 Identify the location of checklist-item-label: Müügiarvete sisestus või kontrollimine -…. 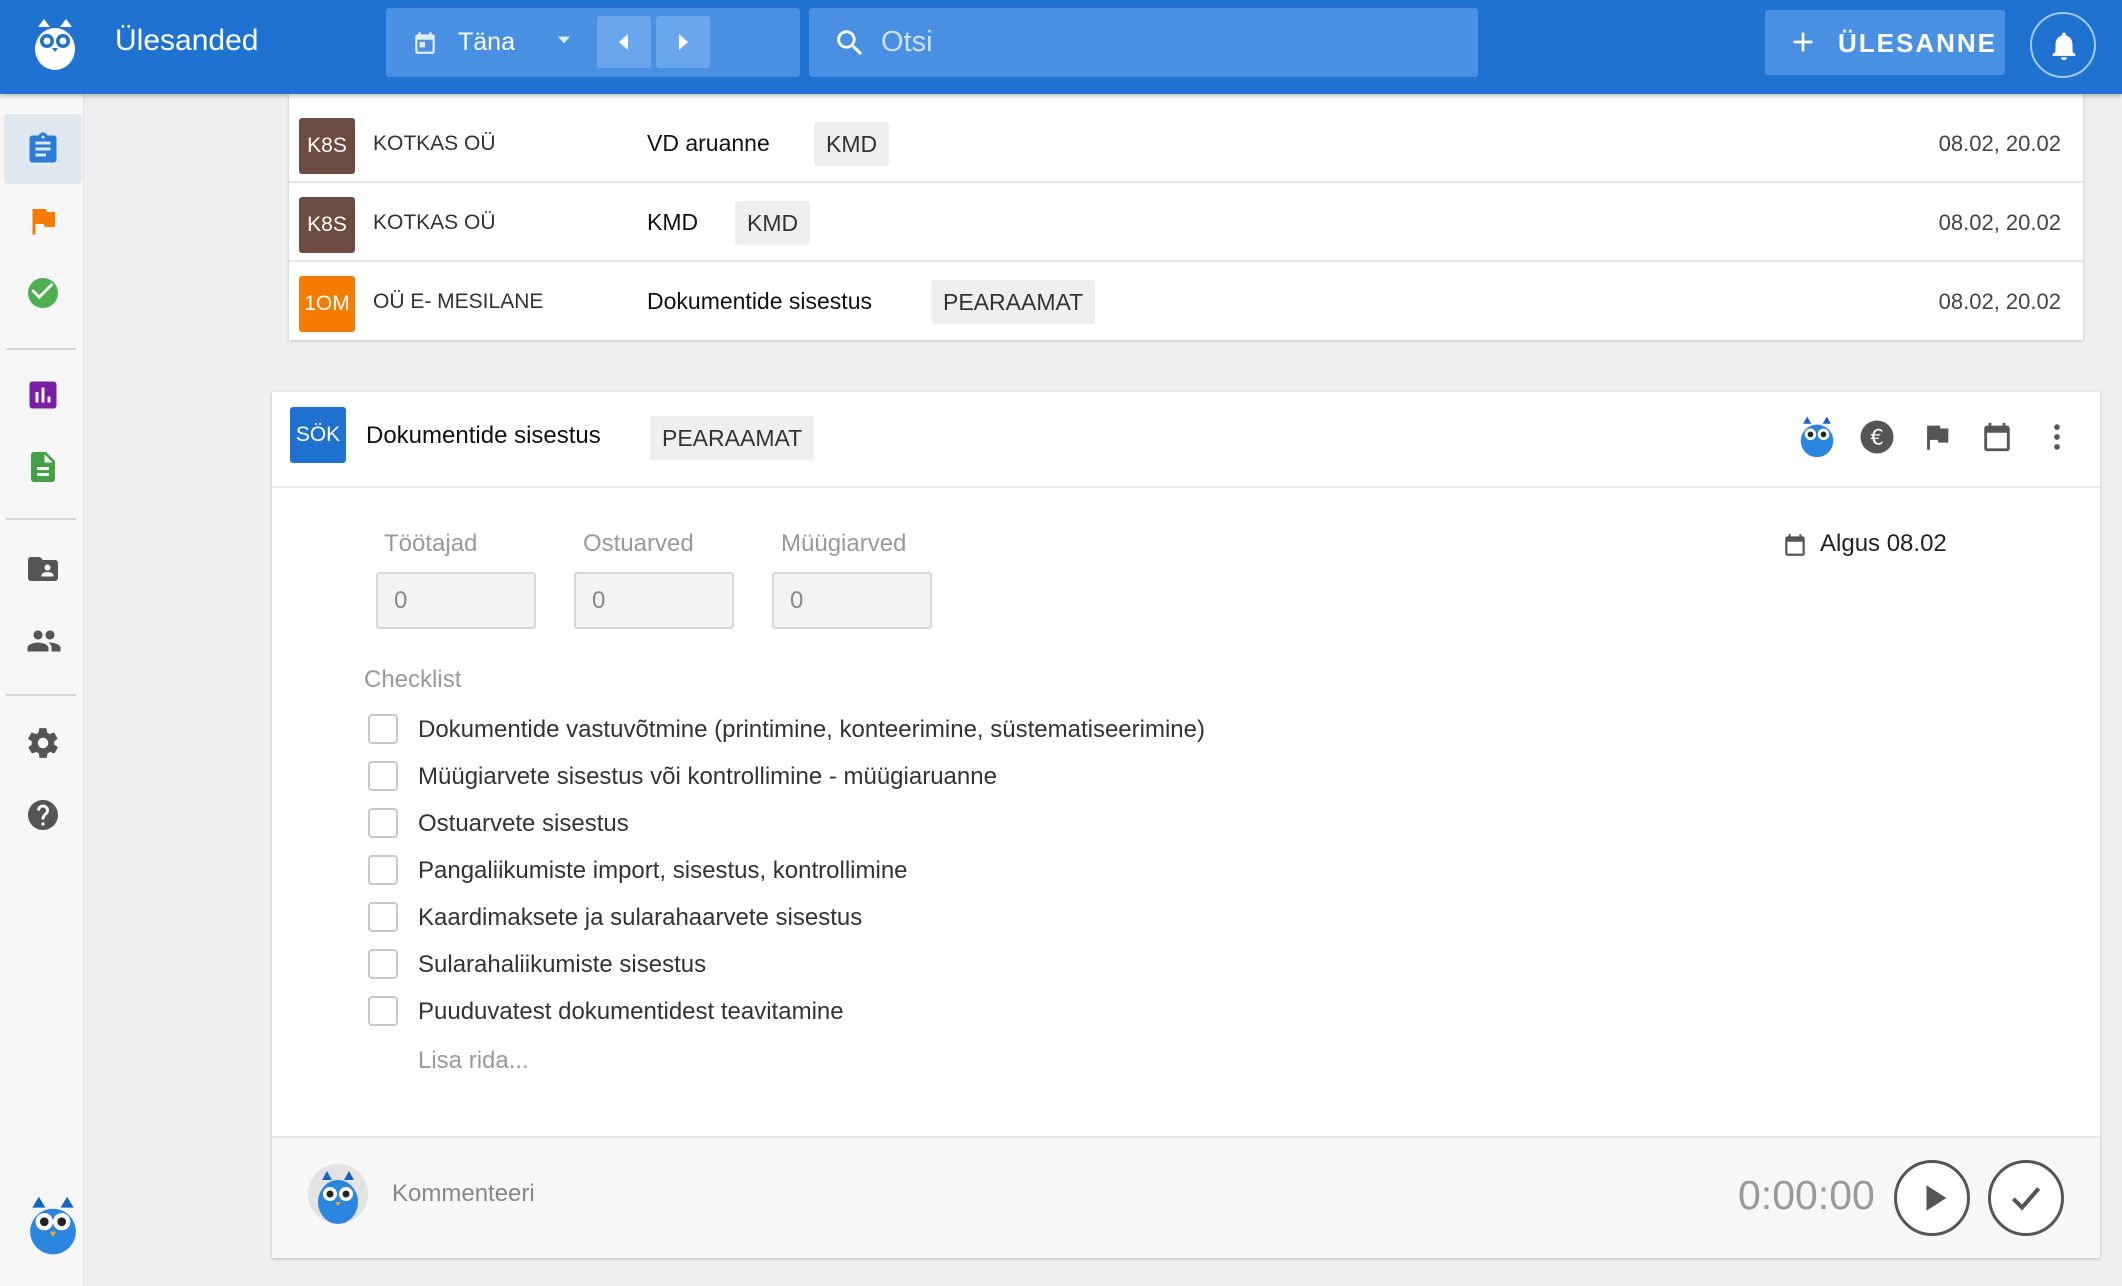
(707, 776).